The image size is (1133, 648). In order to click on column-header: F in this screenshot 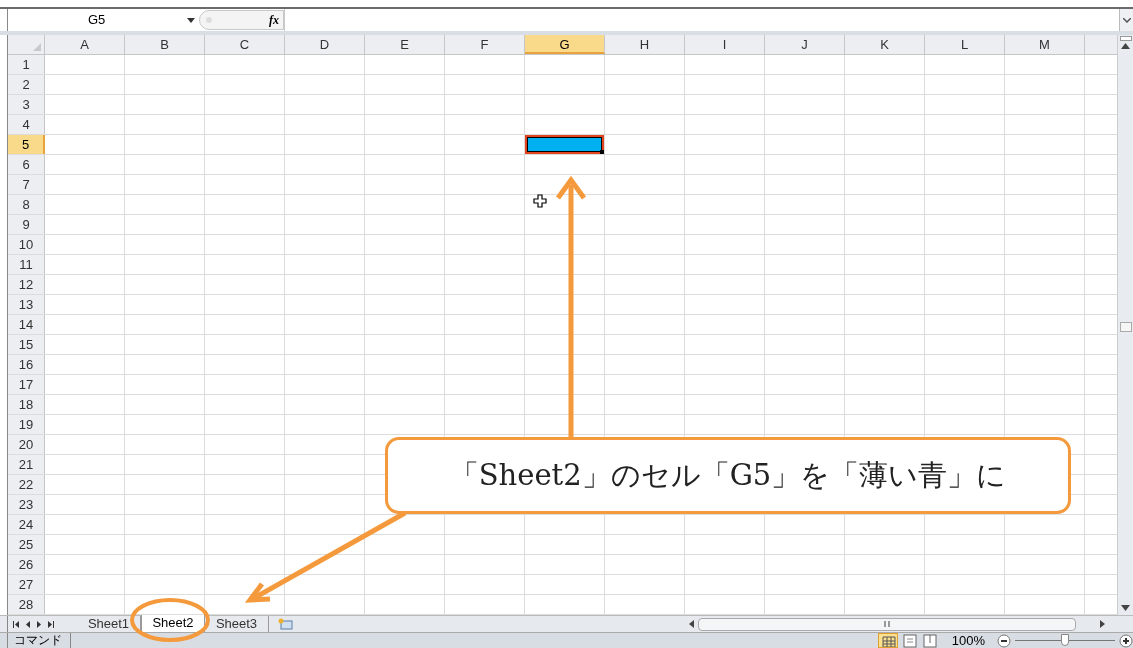, I will do `click(485, 44)`.